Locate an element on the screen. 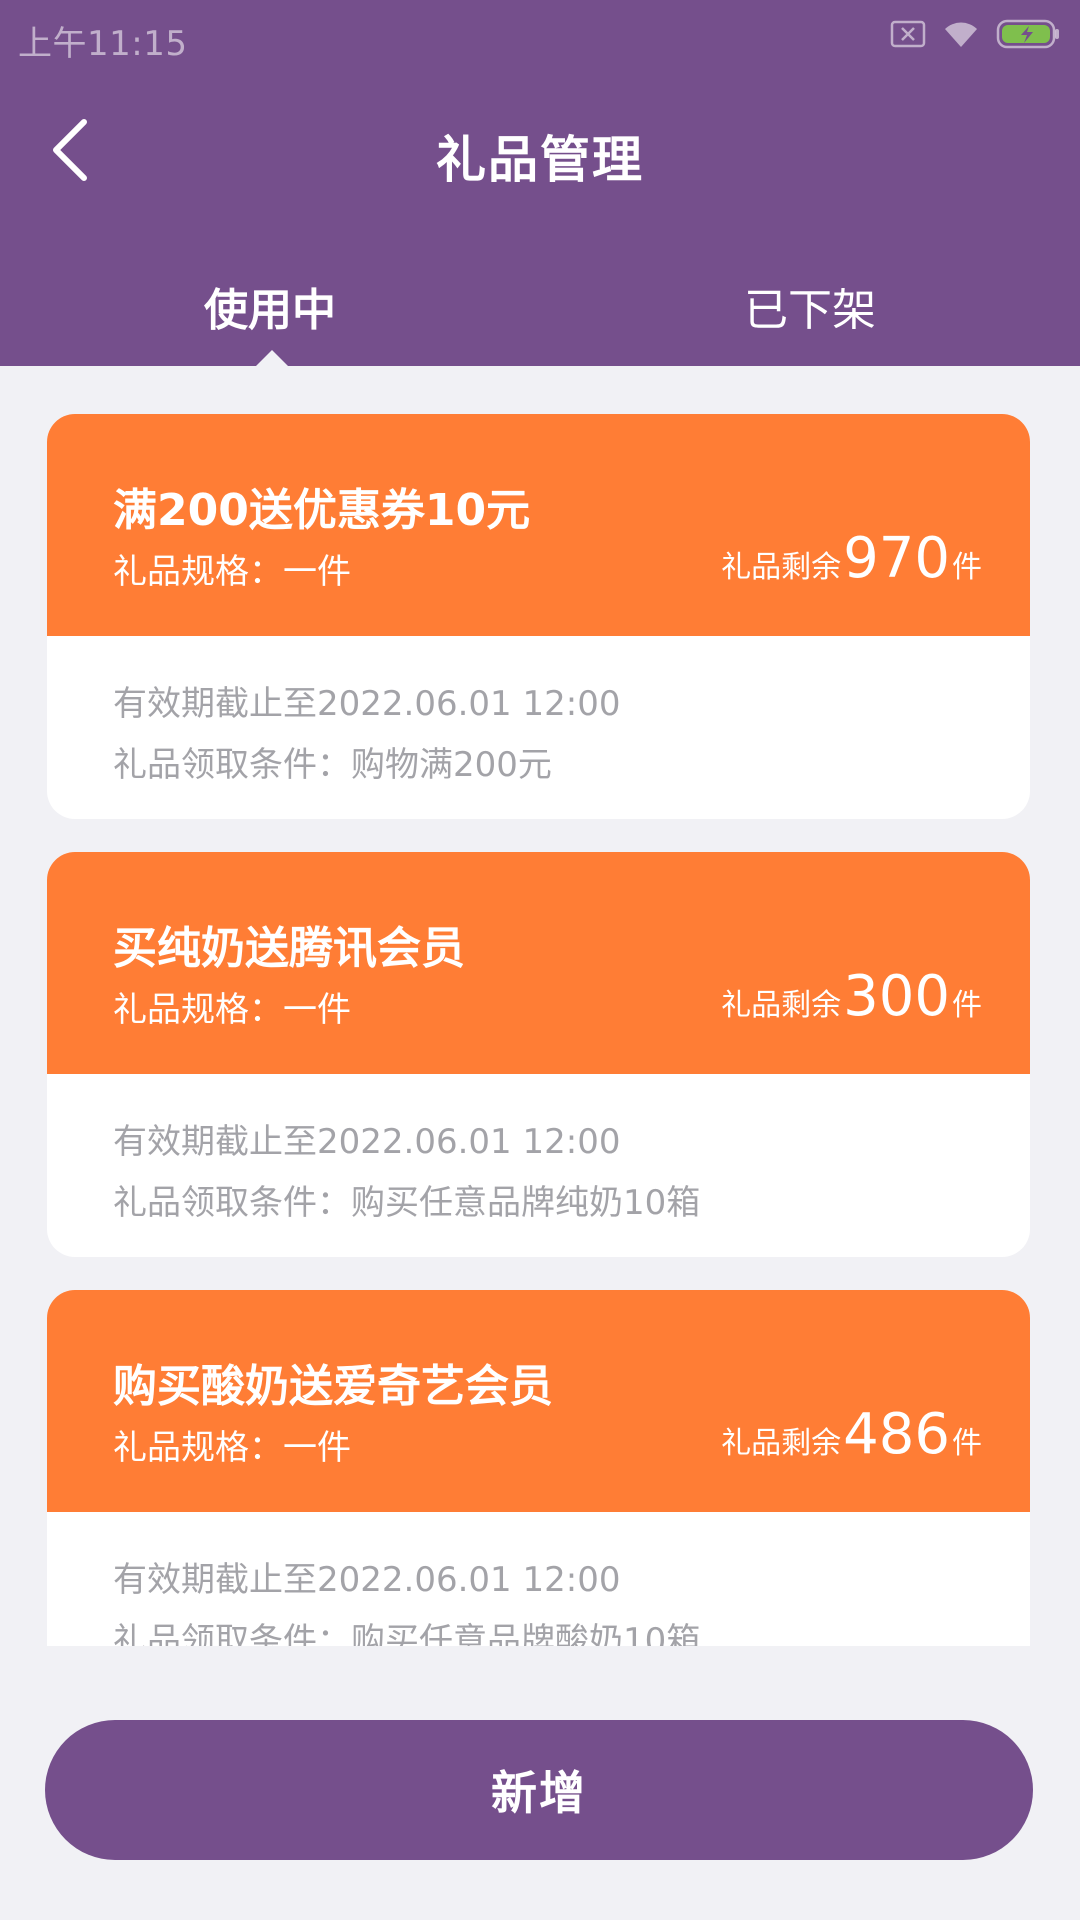 The height and width of the screenshot is (1920, 1080). remaining-count: 486 is located at coordinates (896, 1434).